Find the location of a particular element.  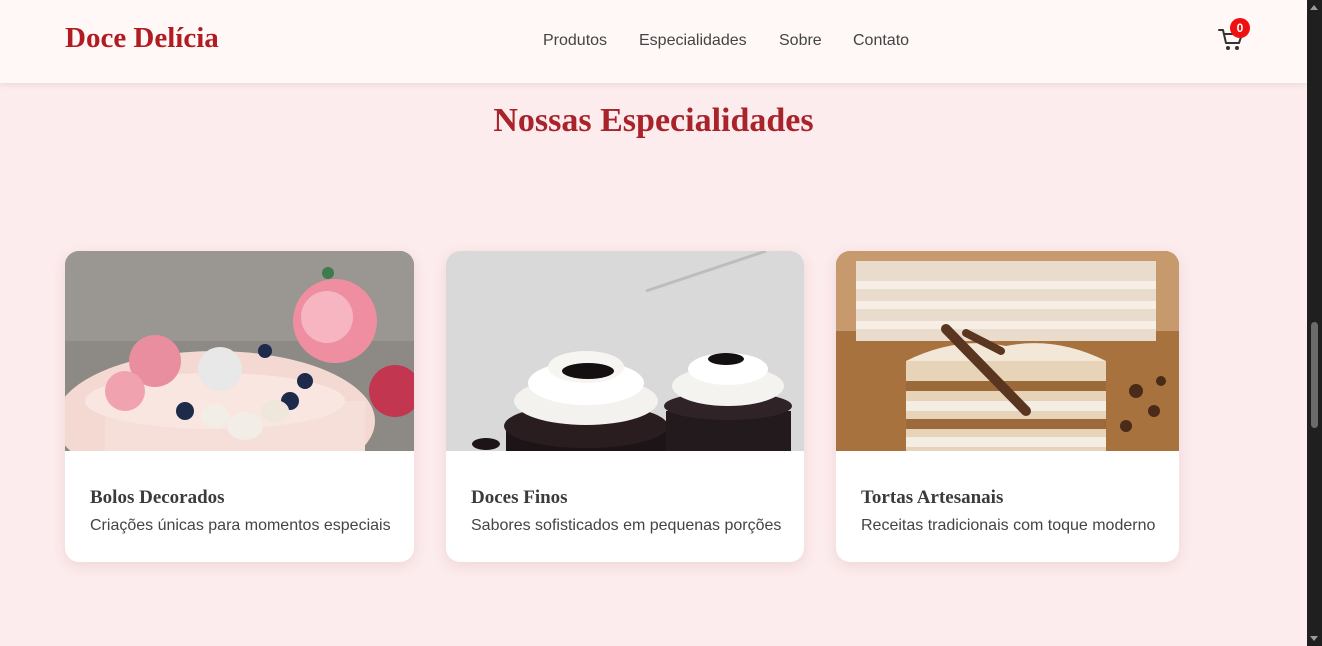

card-description: Receitas tradicionais com toque moderno is located at coordinates (1008, 525).